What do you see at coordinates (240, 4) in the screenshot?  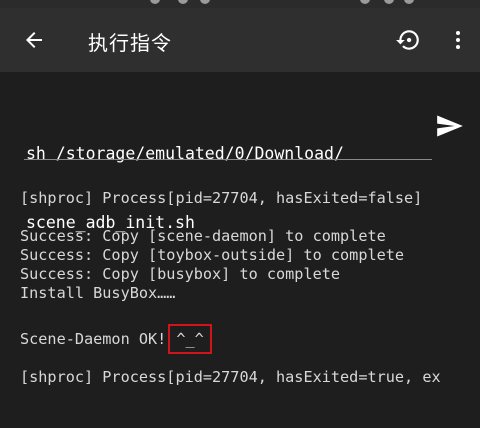 I see `status-bar` at bounding box center [240, 4].